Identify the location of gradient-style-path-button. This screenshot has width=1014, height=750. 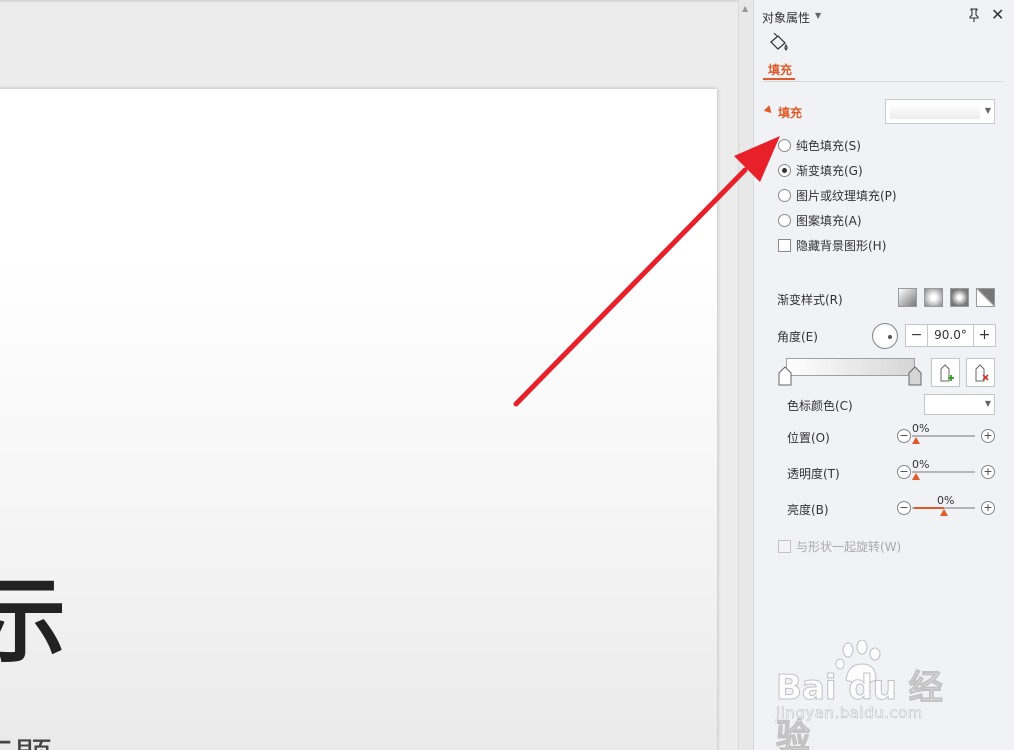
(985, 297).